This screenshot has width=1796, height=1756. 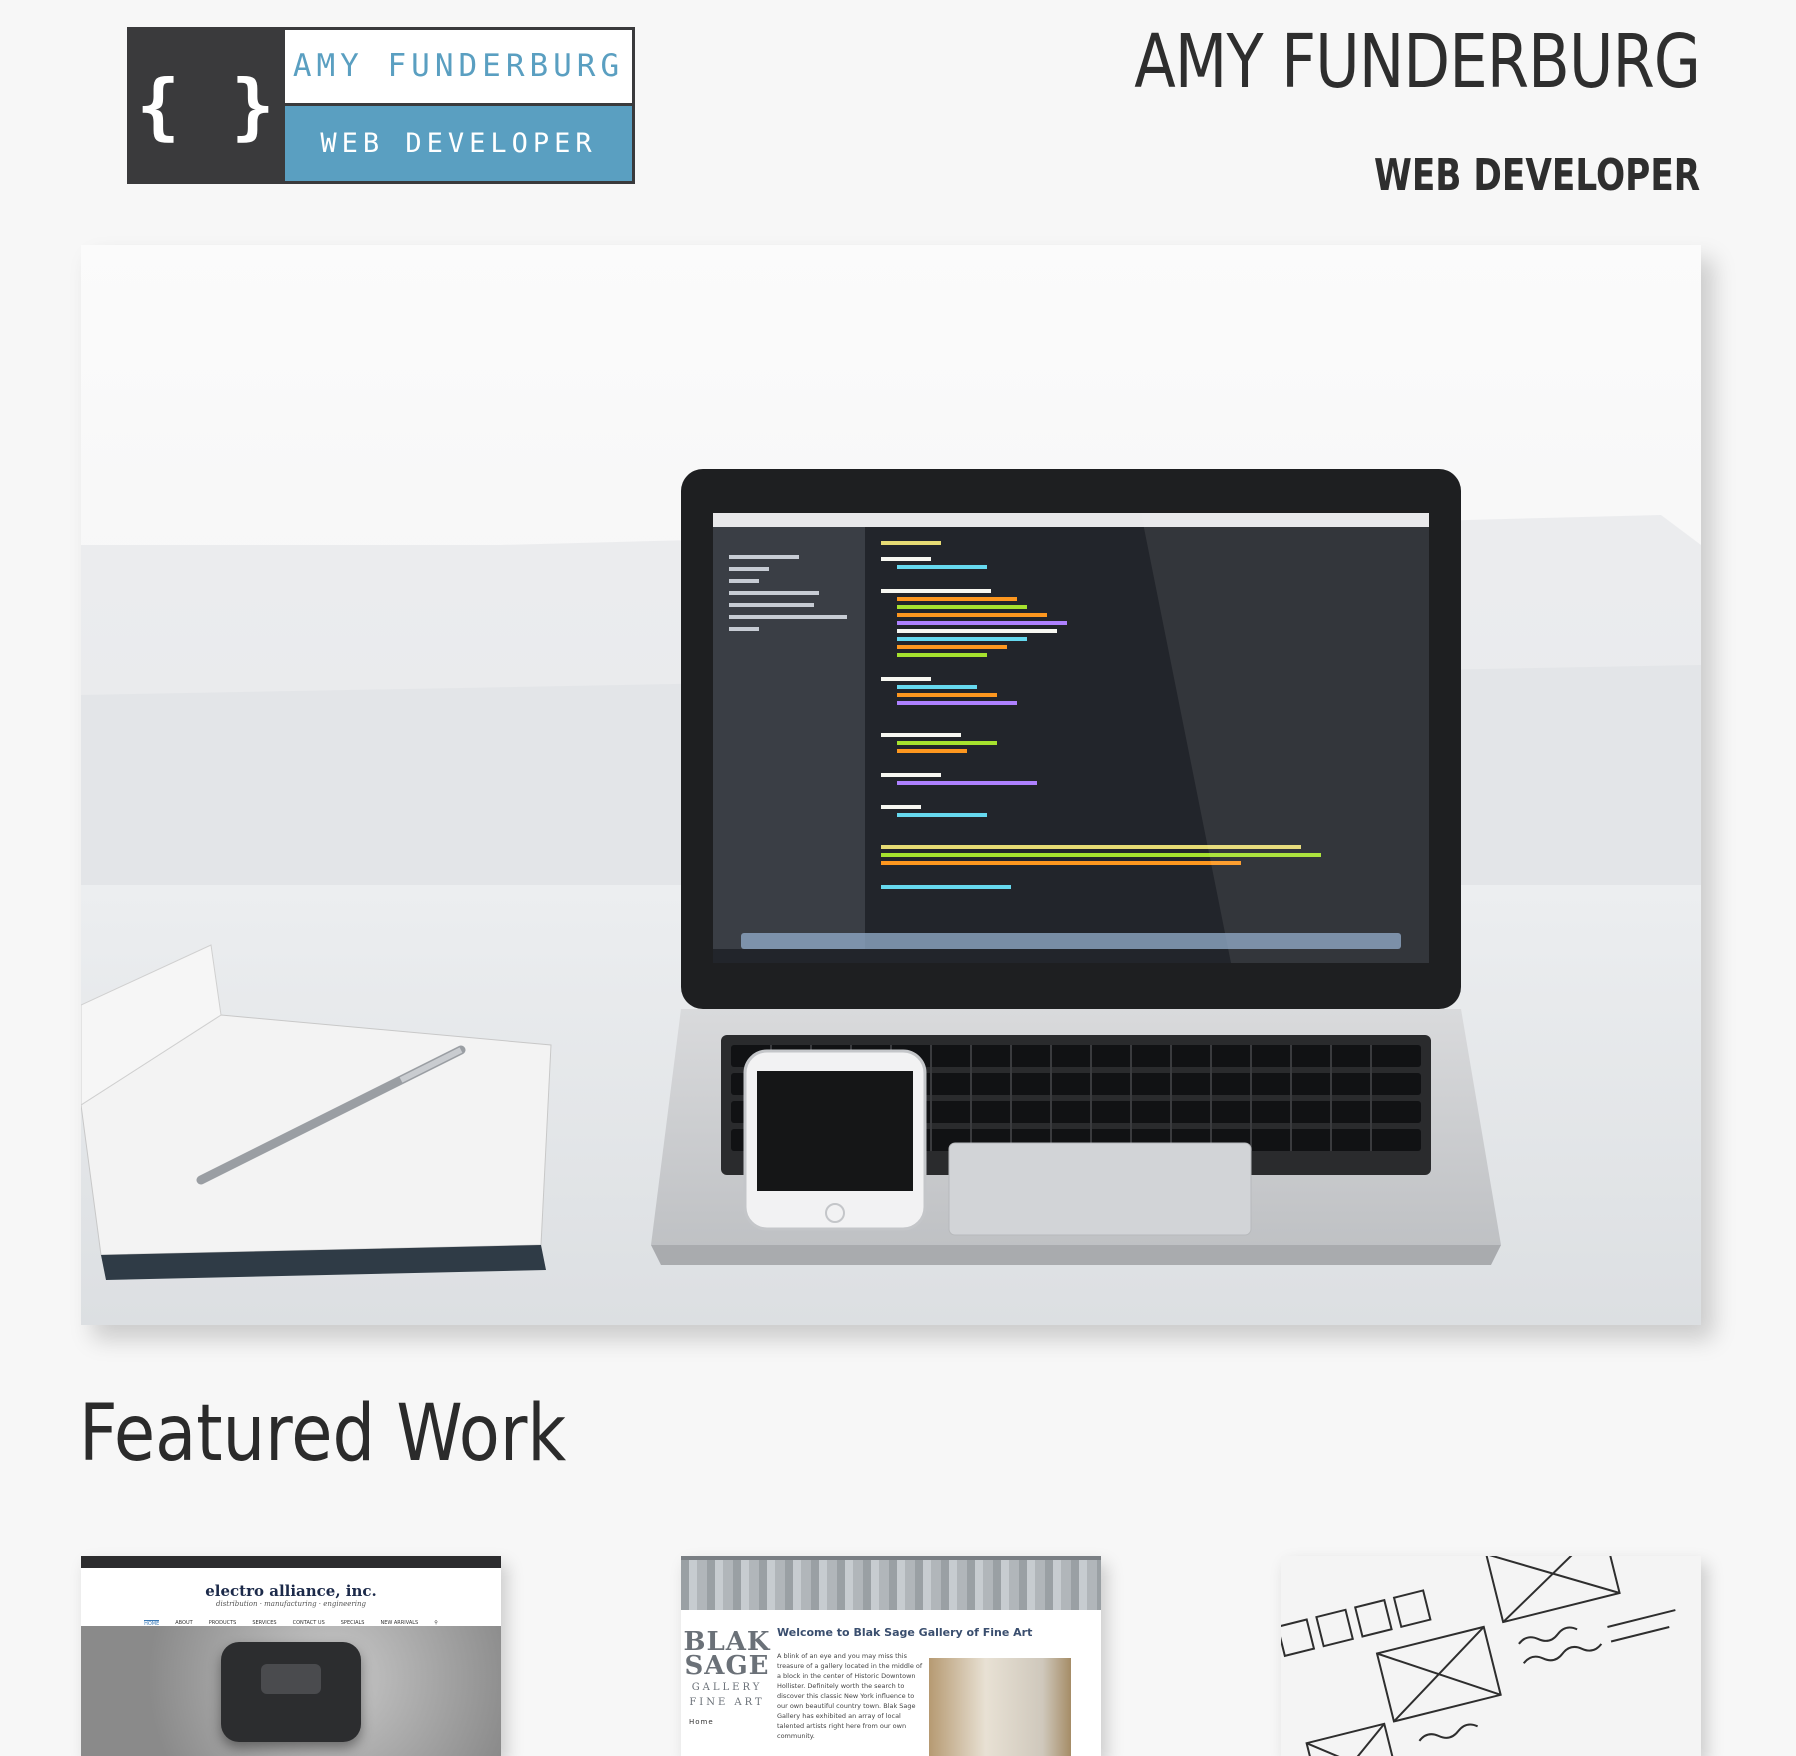 What do you see at coordinates (891, 1583) in the screenshot?
I see `ornate-frame-banner` at bounding box center [891, 1583].